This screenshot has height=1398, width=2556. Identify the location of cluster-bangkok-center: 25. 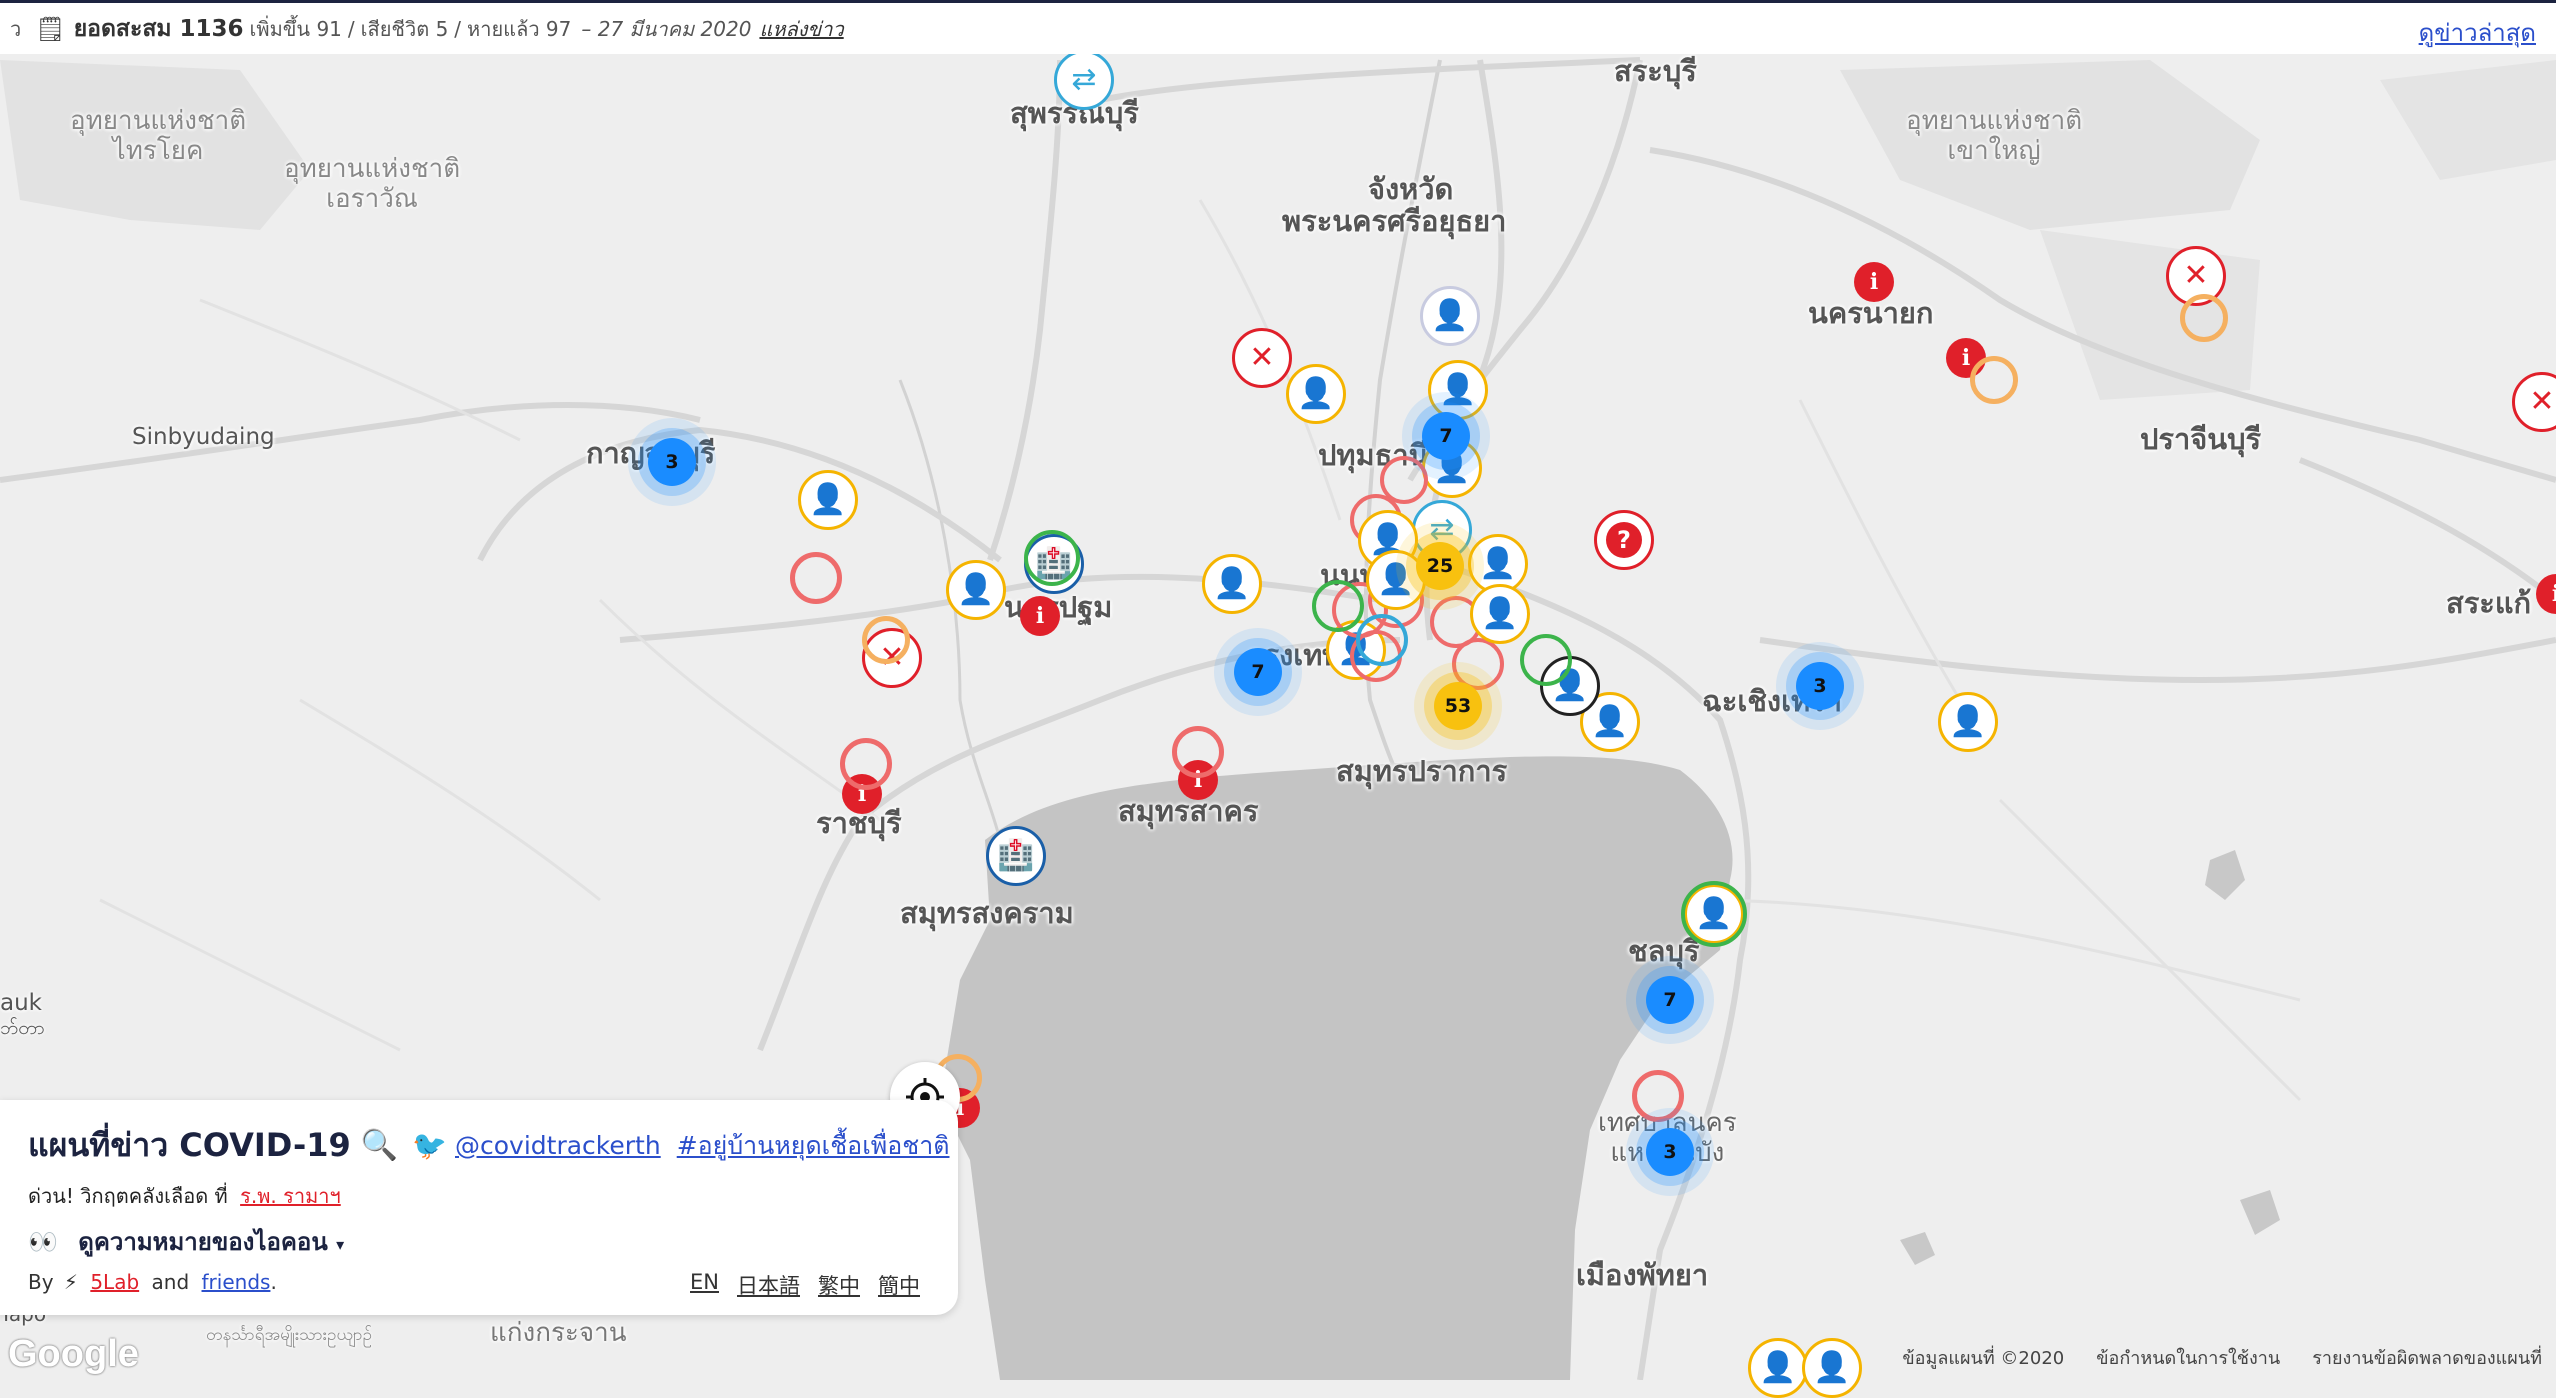
(1440, 566).